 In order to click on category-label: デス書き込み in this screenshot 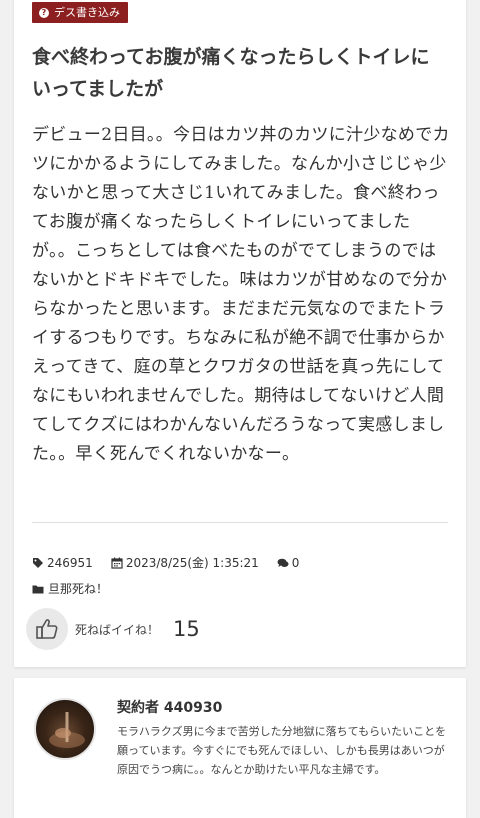, I will do `click(87, 12)`.